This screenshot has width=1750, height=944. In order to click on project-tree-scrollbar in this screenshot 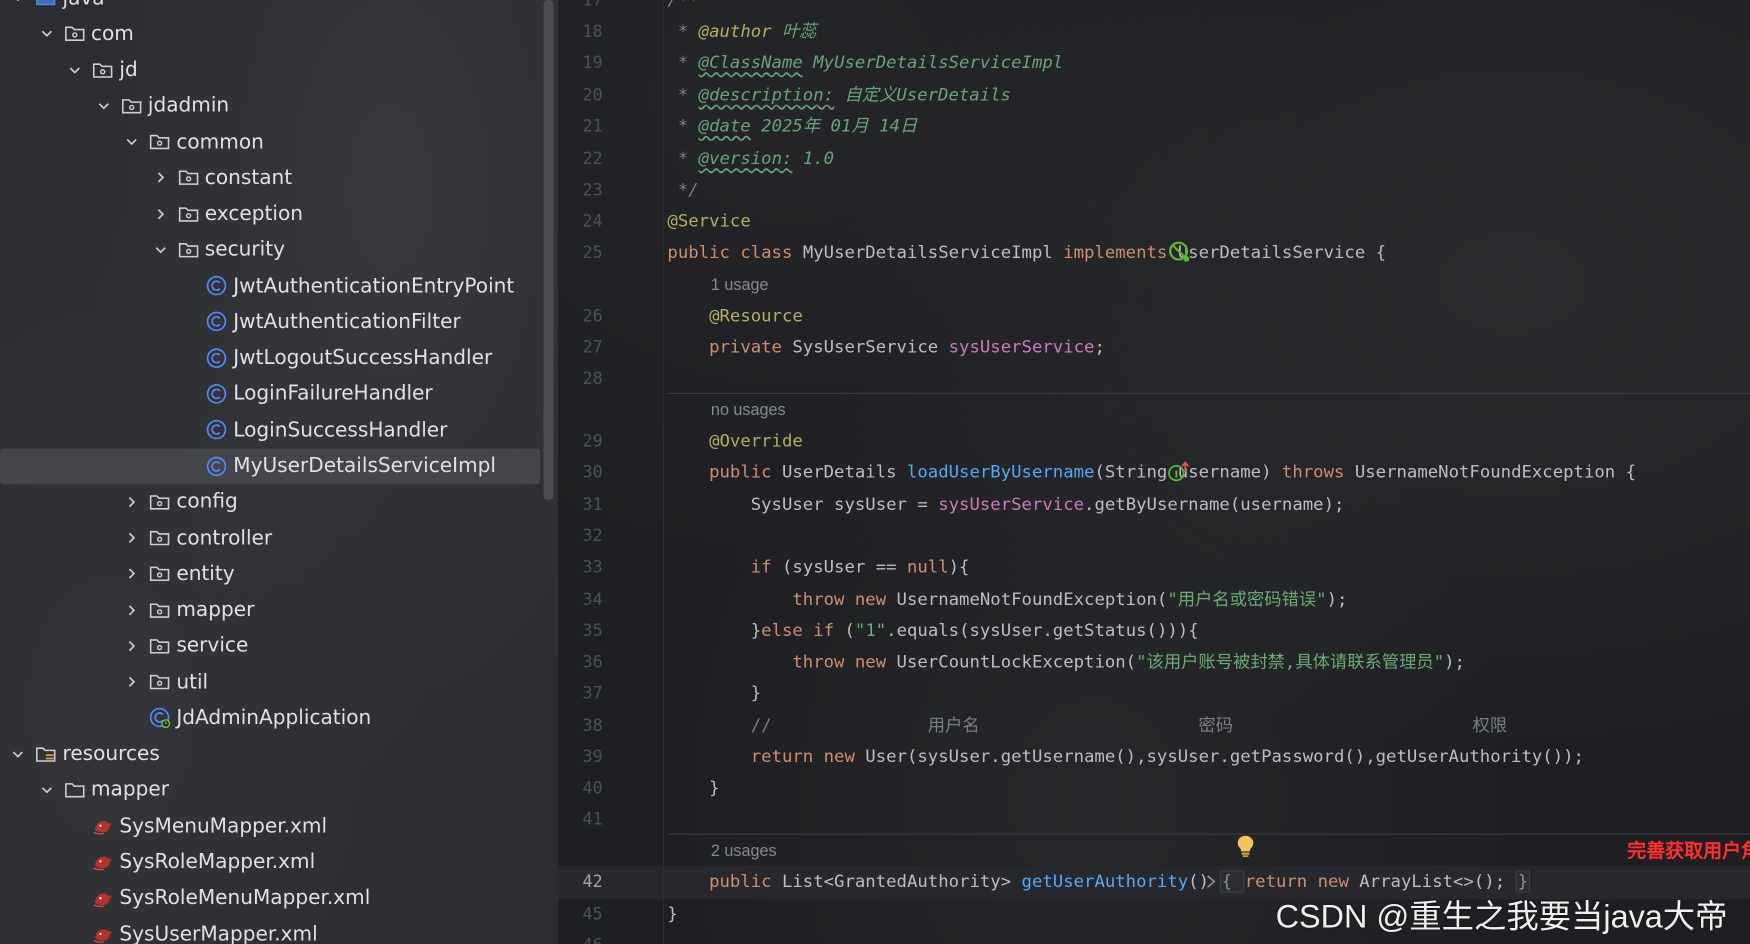, I will do `click(548, 250)`.